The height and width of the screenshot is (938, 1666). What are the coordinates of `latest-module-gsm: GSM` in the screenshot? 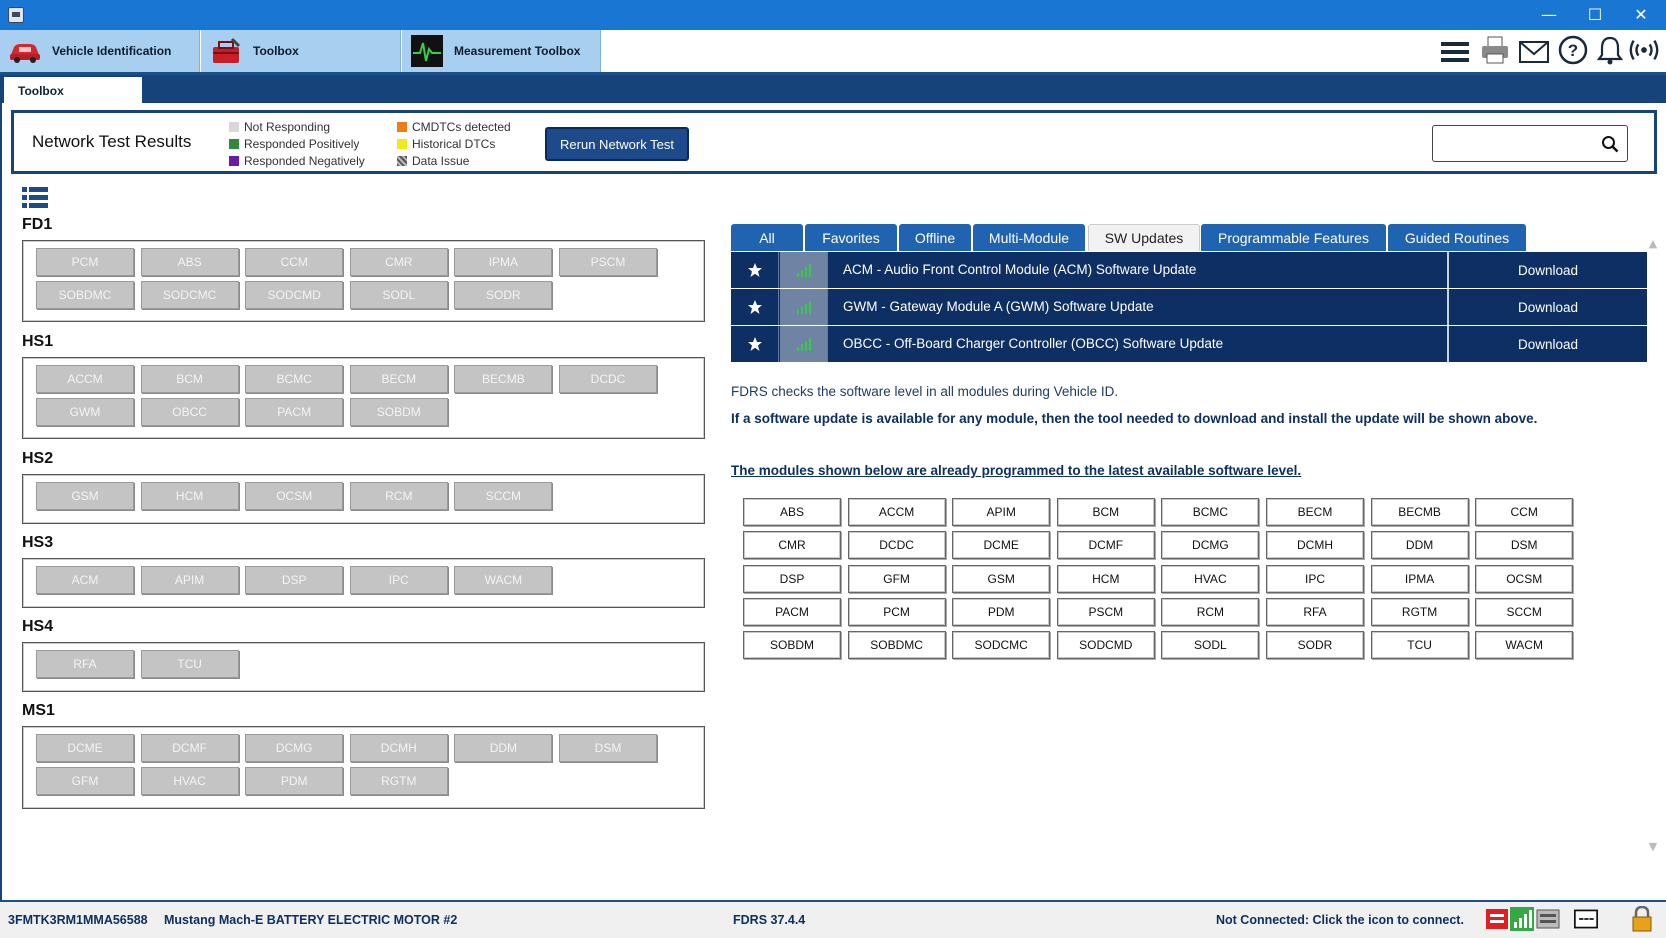 It's located at (1001, 578).